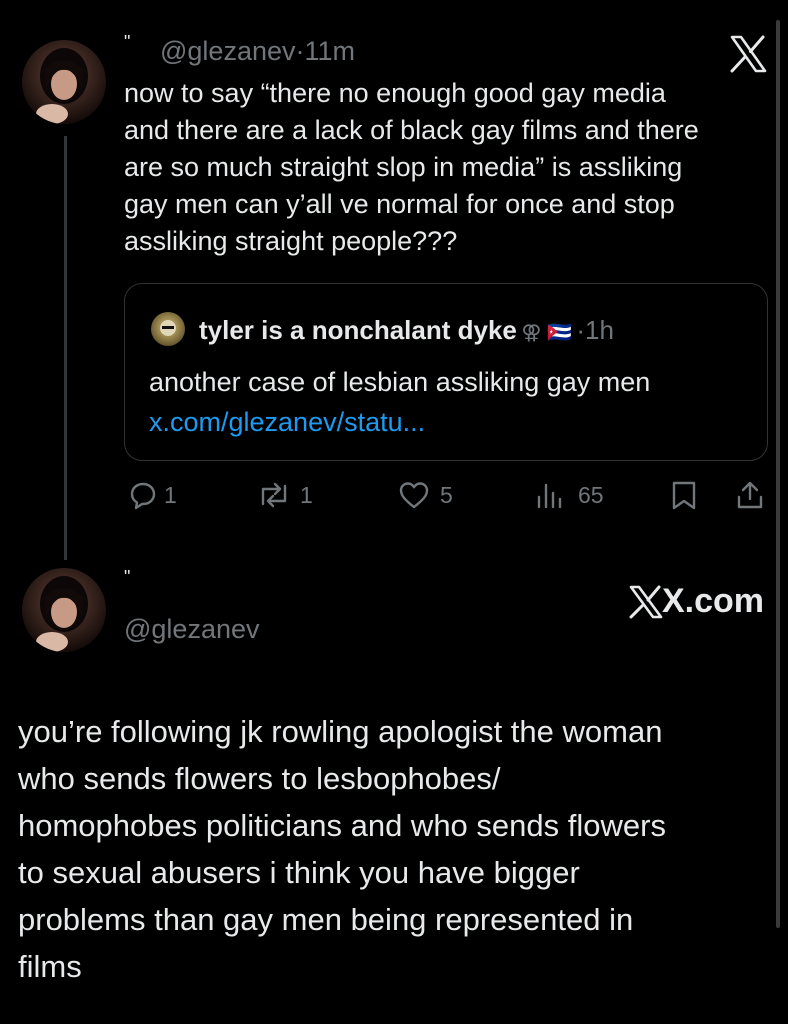 The width and height of the screenshot is (788, 1024). Describe the element at coordinates (170, 494) in the screenshot. I see `reply-count: 1` at that location.